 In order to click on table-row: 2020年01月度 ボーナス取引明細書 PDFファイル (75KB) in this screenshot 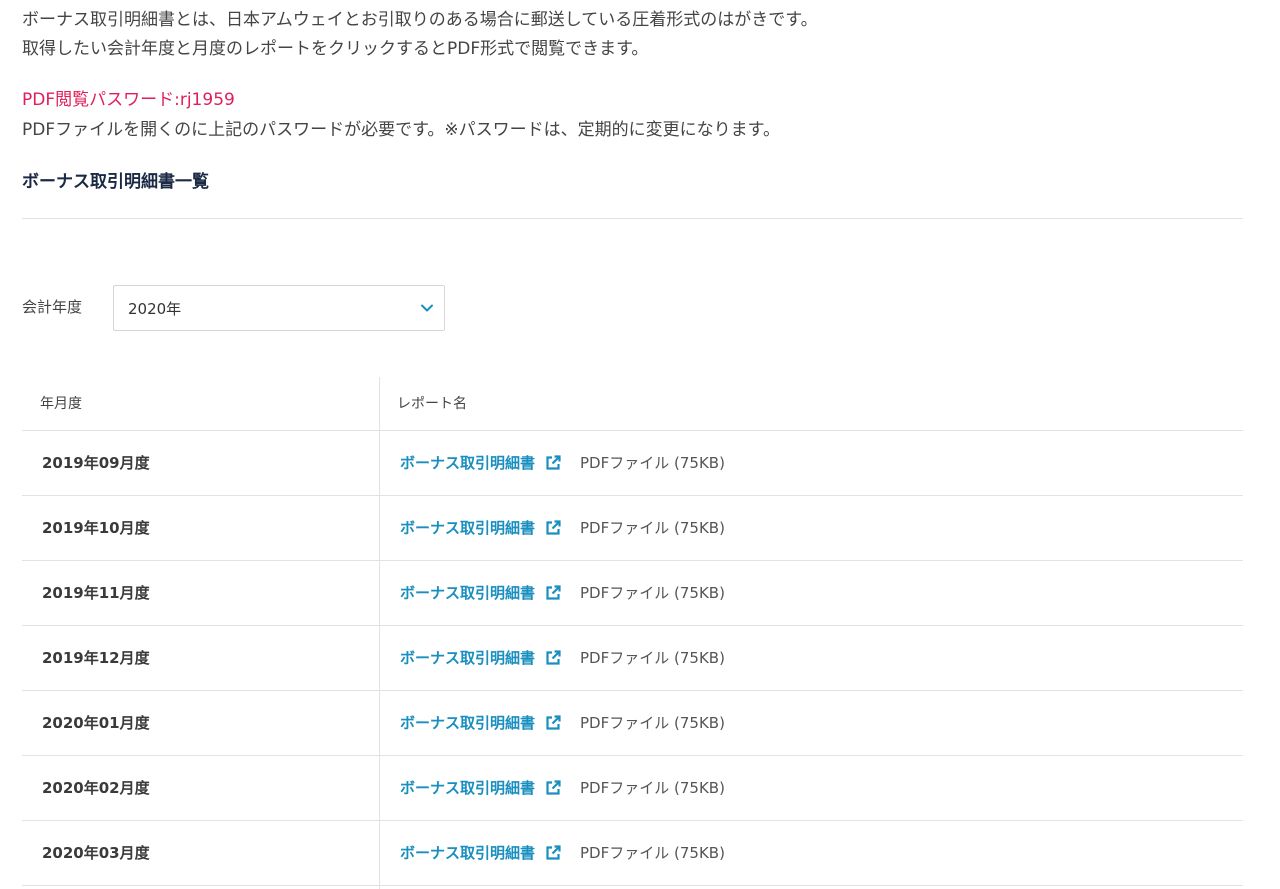, I will do `click(632, 723)`.